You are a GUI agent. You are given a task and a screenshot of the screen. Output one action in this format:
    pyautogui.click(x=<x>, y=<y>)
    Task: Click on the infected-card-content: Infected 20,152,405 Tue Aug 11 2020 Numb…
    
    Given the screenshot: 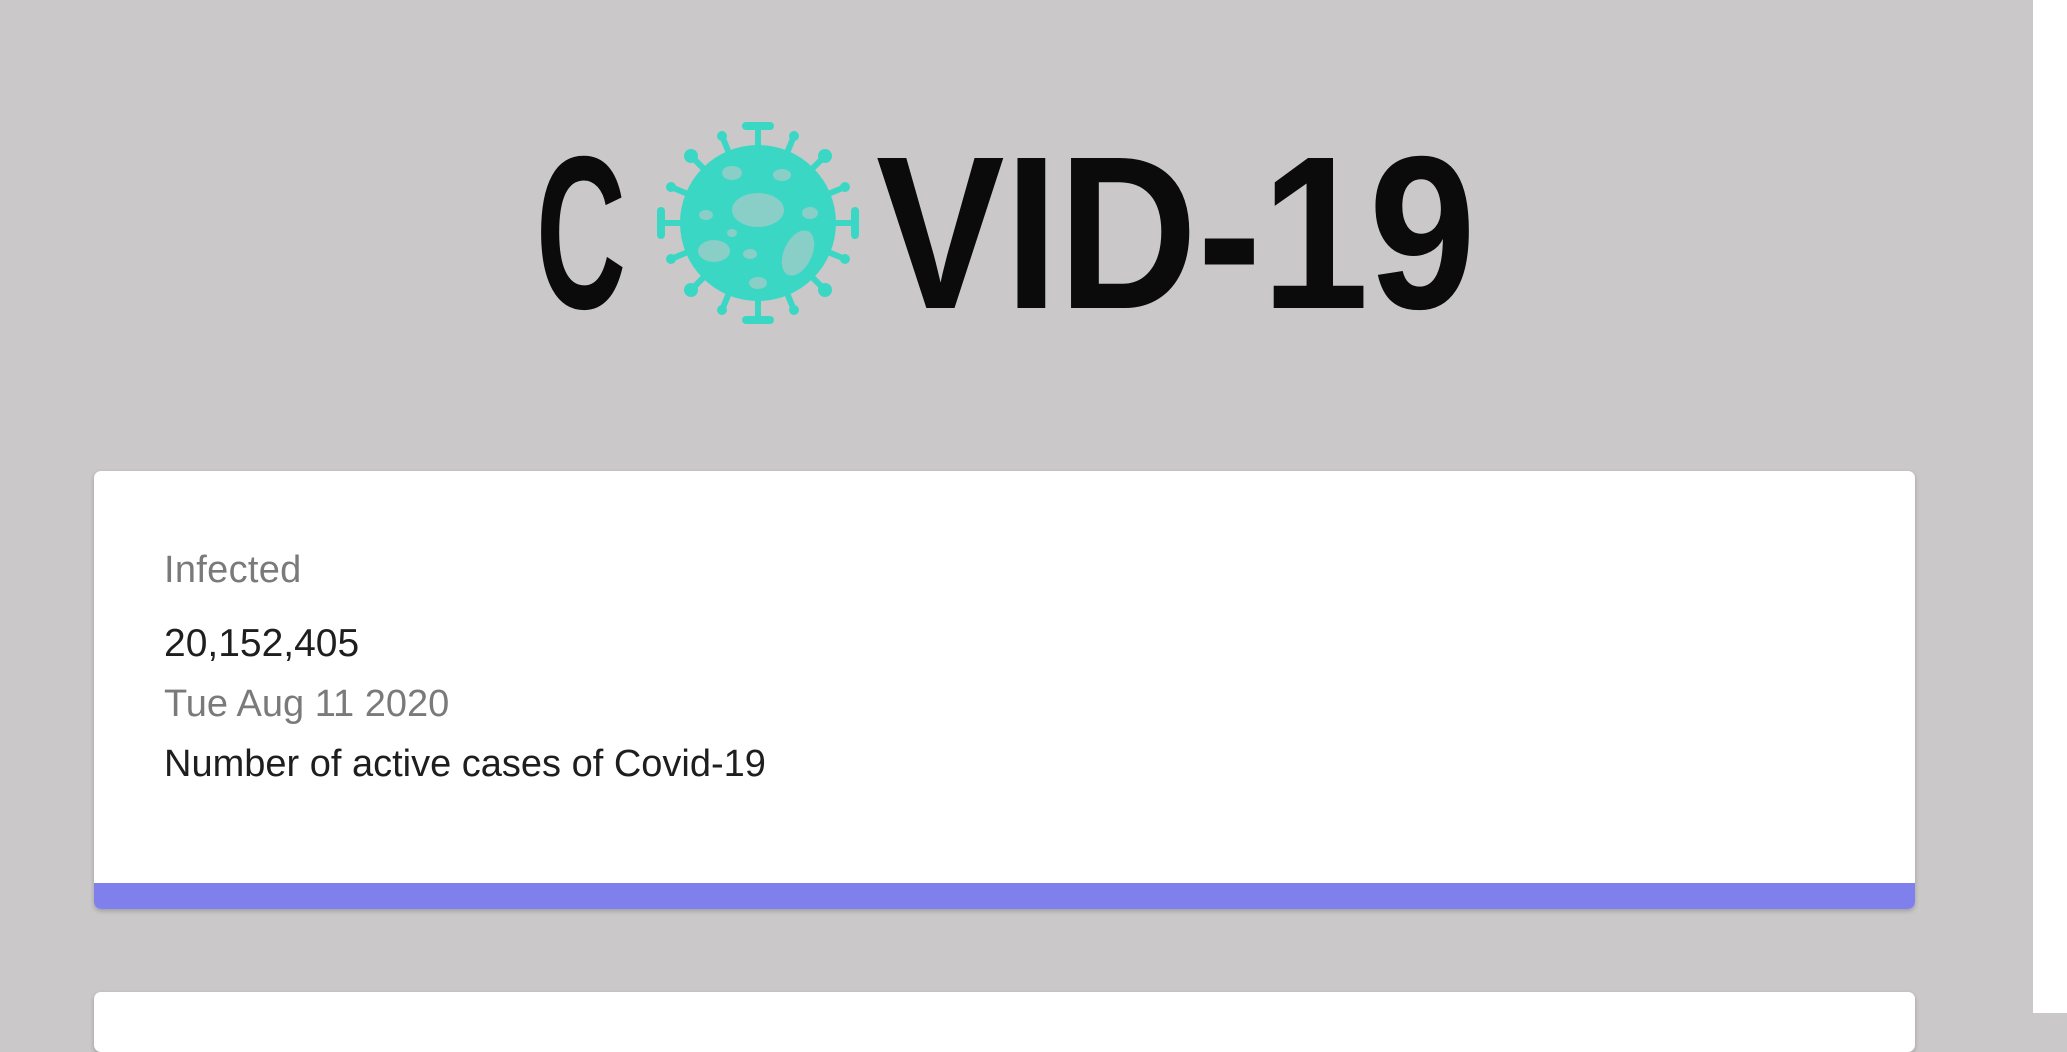 What is the action you would take?
    pyautogui.click(x=465, y=667)
    